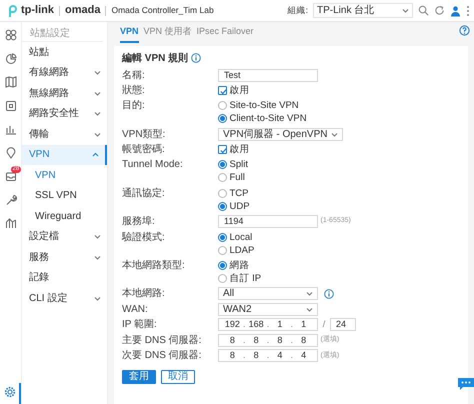  Describe the element at coordinates (10, 392) in the screenshot. I see `settings-icon` at that location.